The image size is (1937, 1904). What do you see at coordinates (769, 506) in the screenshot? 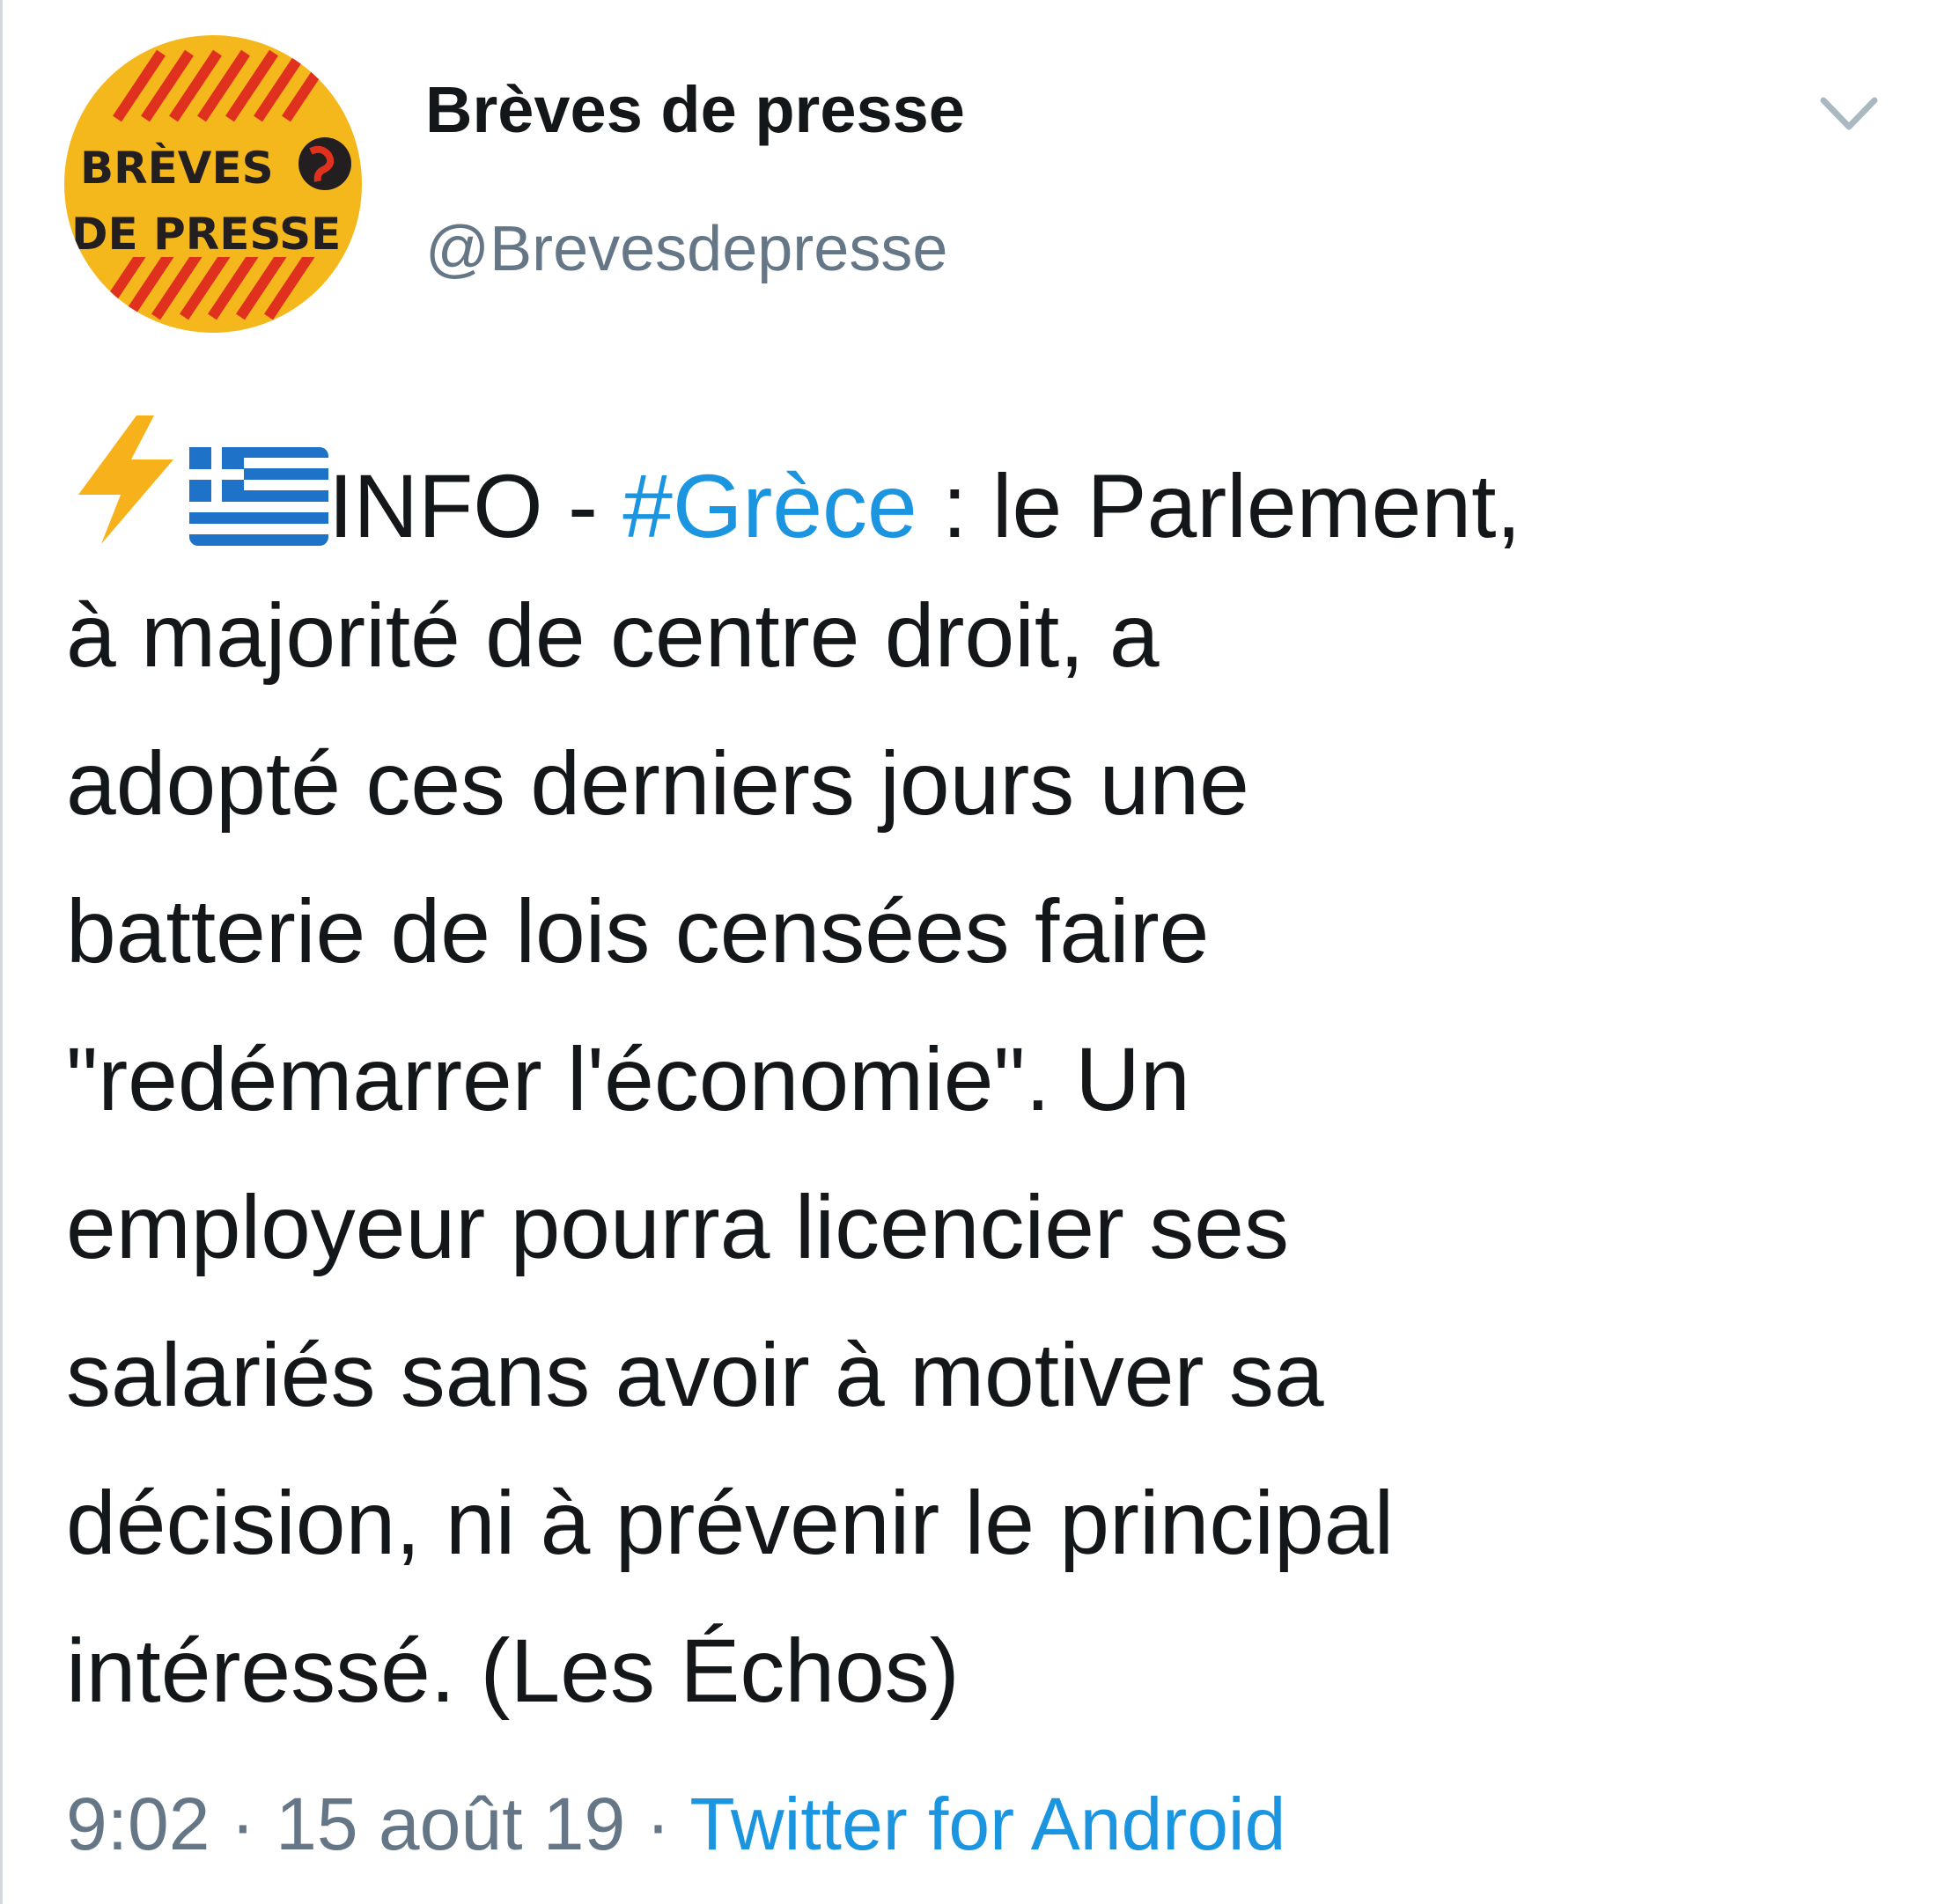
I see `hashtag-link: #Grèce` at bounding box center [769, 506].